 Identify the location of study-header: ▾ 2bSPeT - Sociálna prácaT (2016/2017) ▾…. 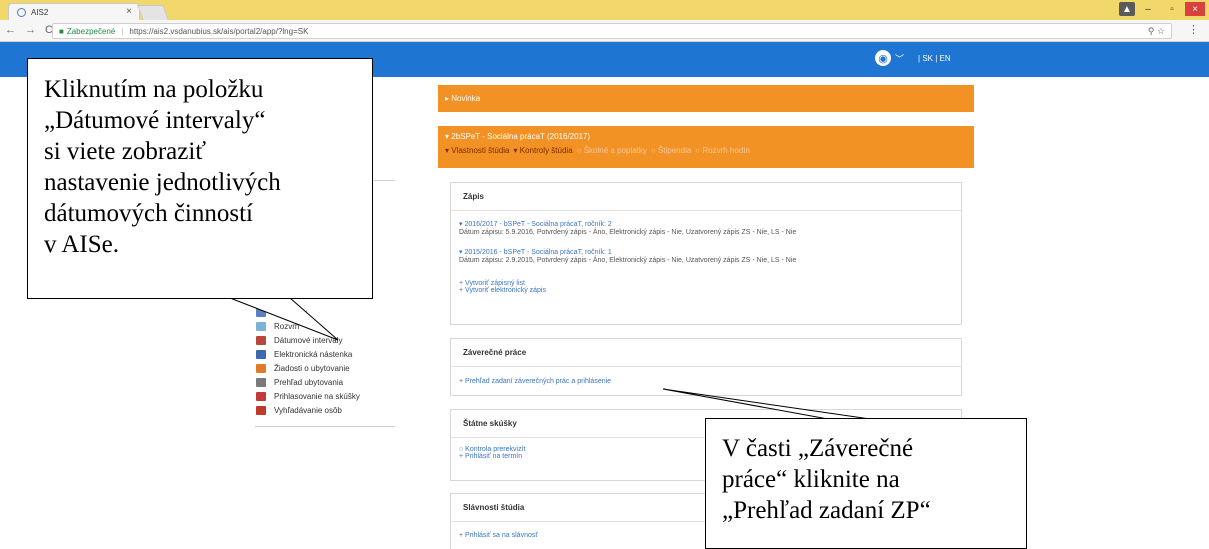
(706, 147).